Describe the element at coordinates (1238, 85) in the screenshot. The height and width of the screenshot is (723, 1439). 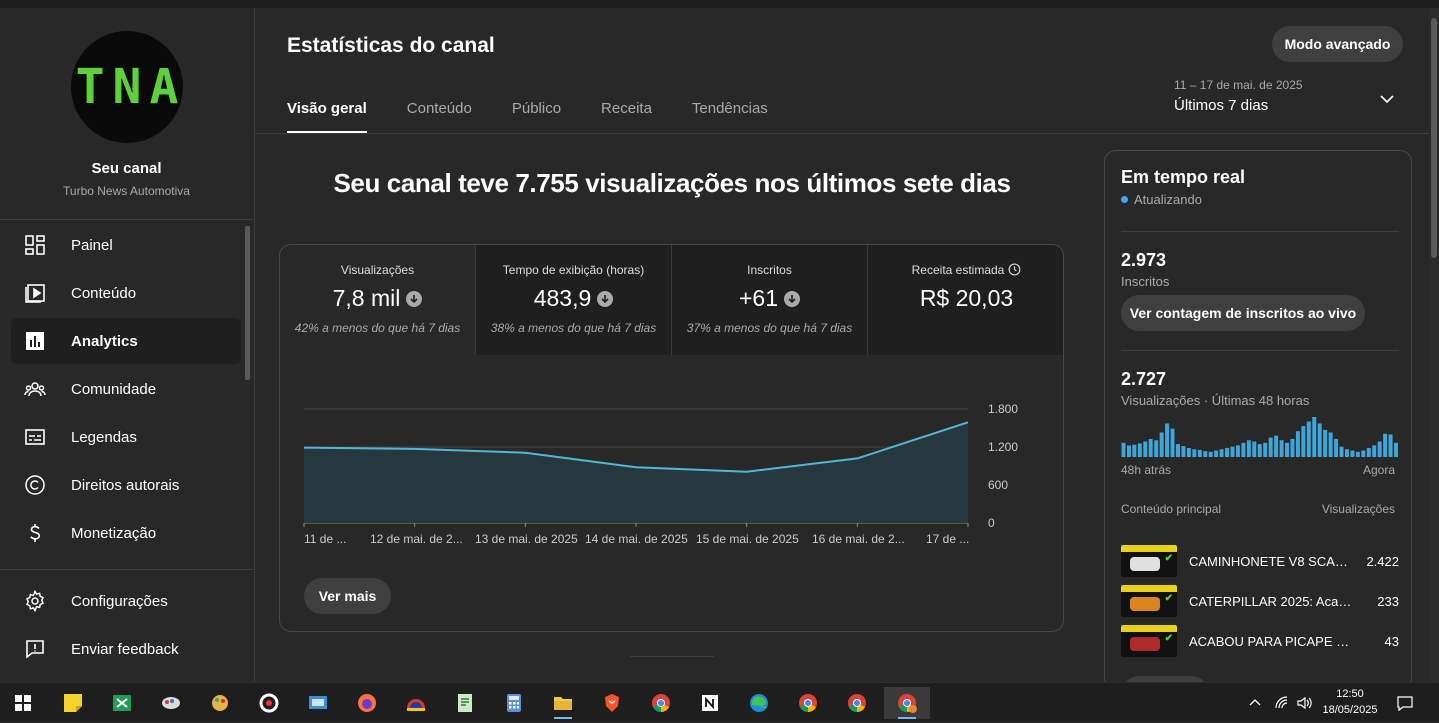
I see `date-range: 11 – 17 de mai. de 2025` at that location.